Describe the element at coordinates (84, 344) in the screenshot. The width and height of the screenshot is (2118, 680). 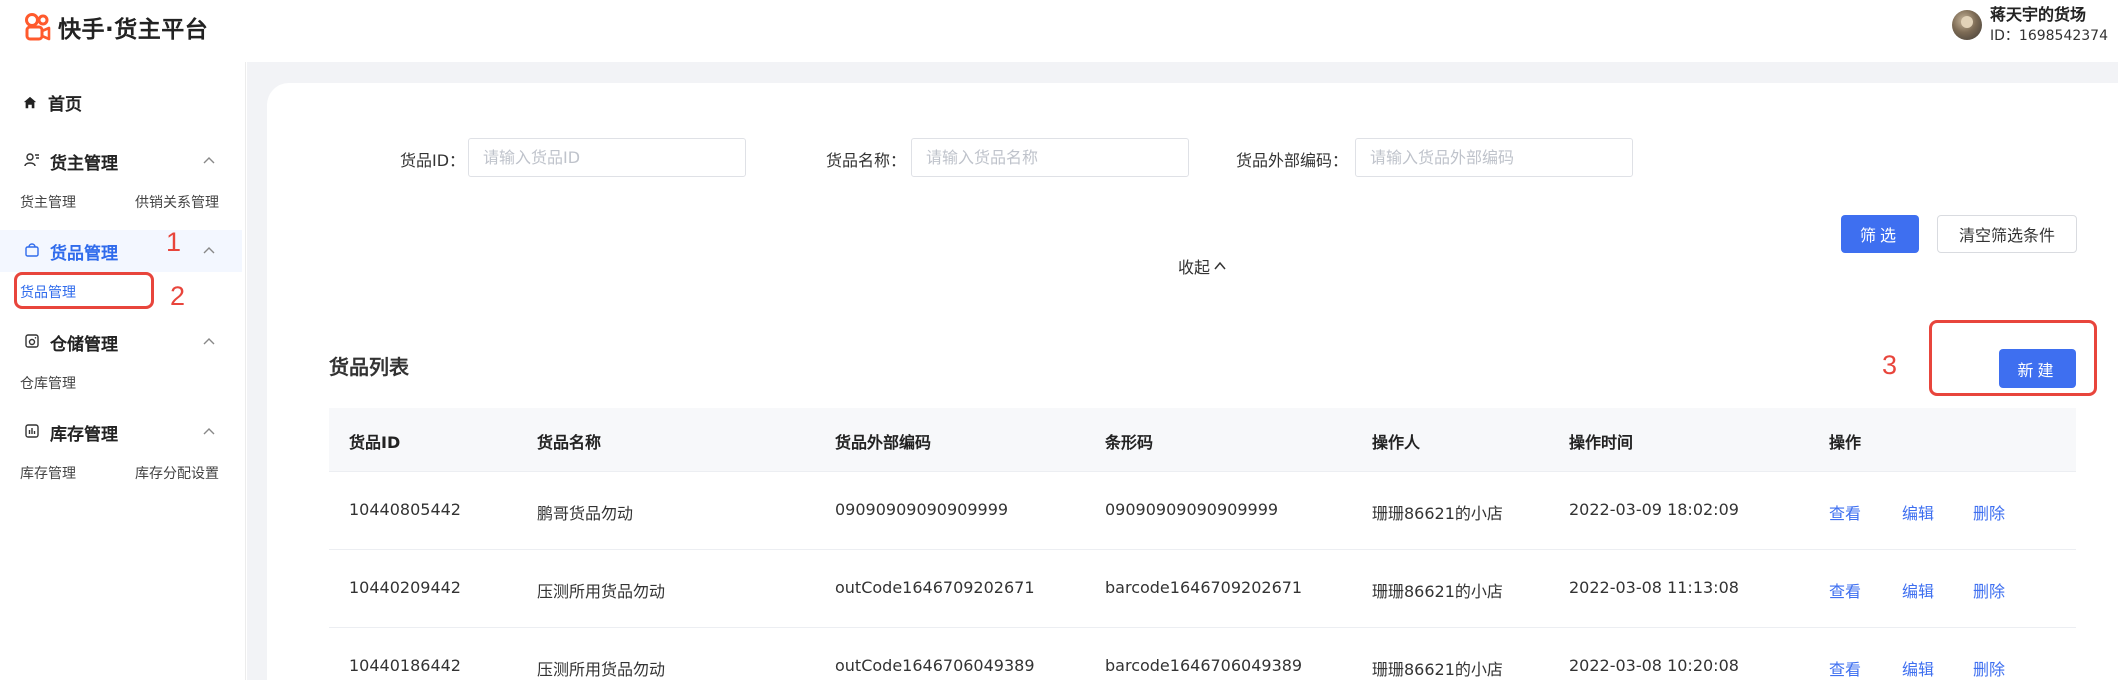
I see `sidebar-group-label: 仓储管理` at that location.